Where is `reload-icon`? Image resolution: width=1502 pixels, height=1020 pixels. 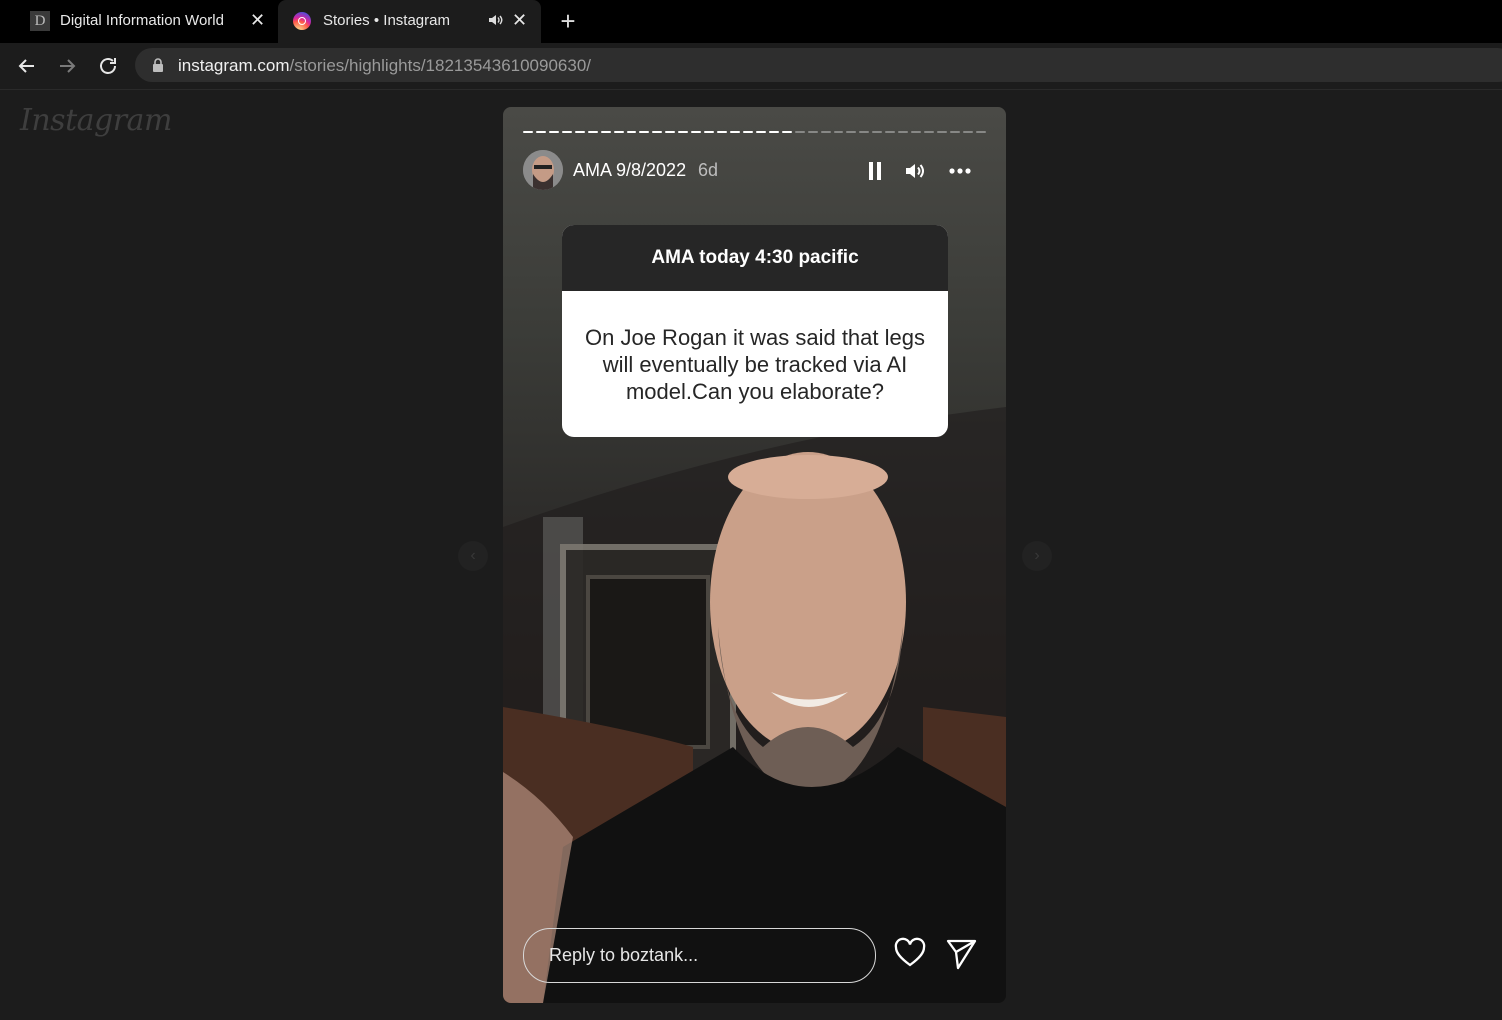 reload-icon is located at coordinates (108, 66).